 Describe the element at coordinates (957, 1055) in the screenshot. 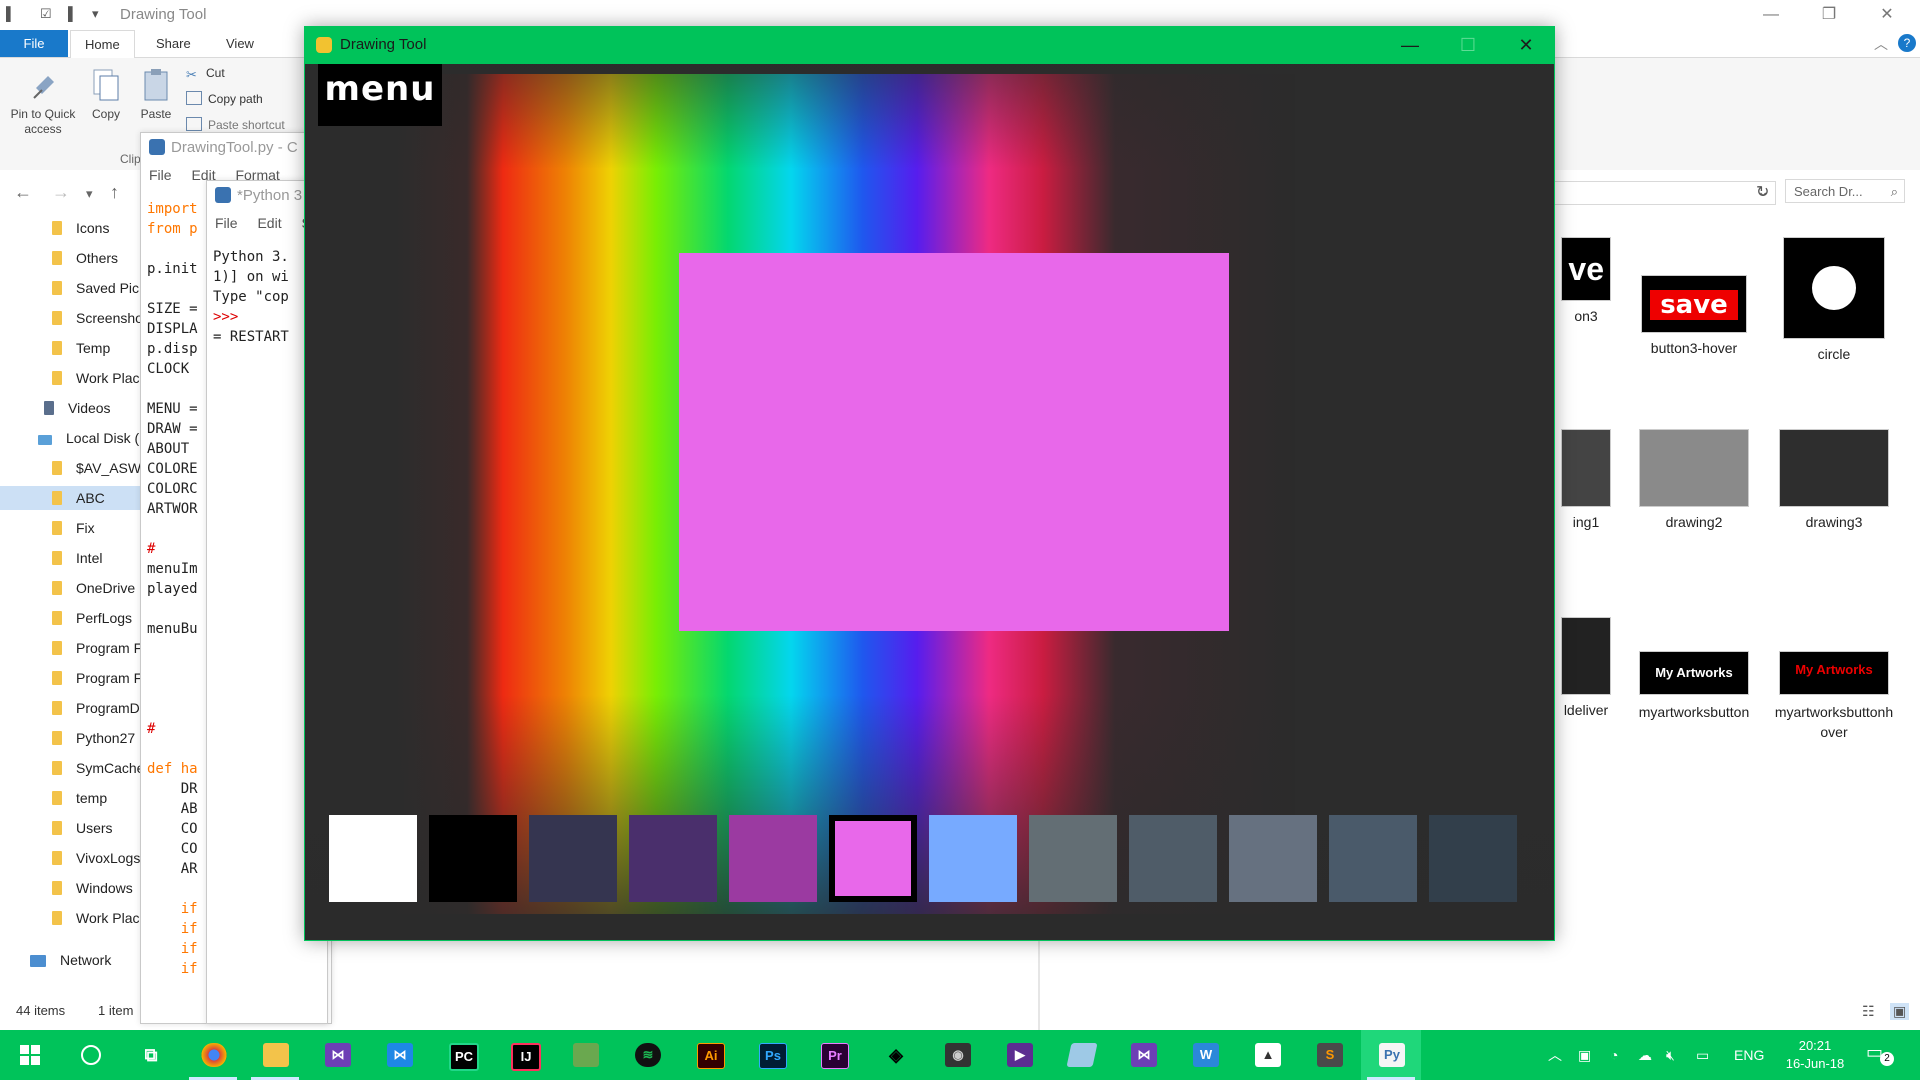

I see `taskbar-nvidia: ◉` at that location.